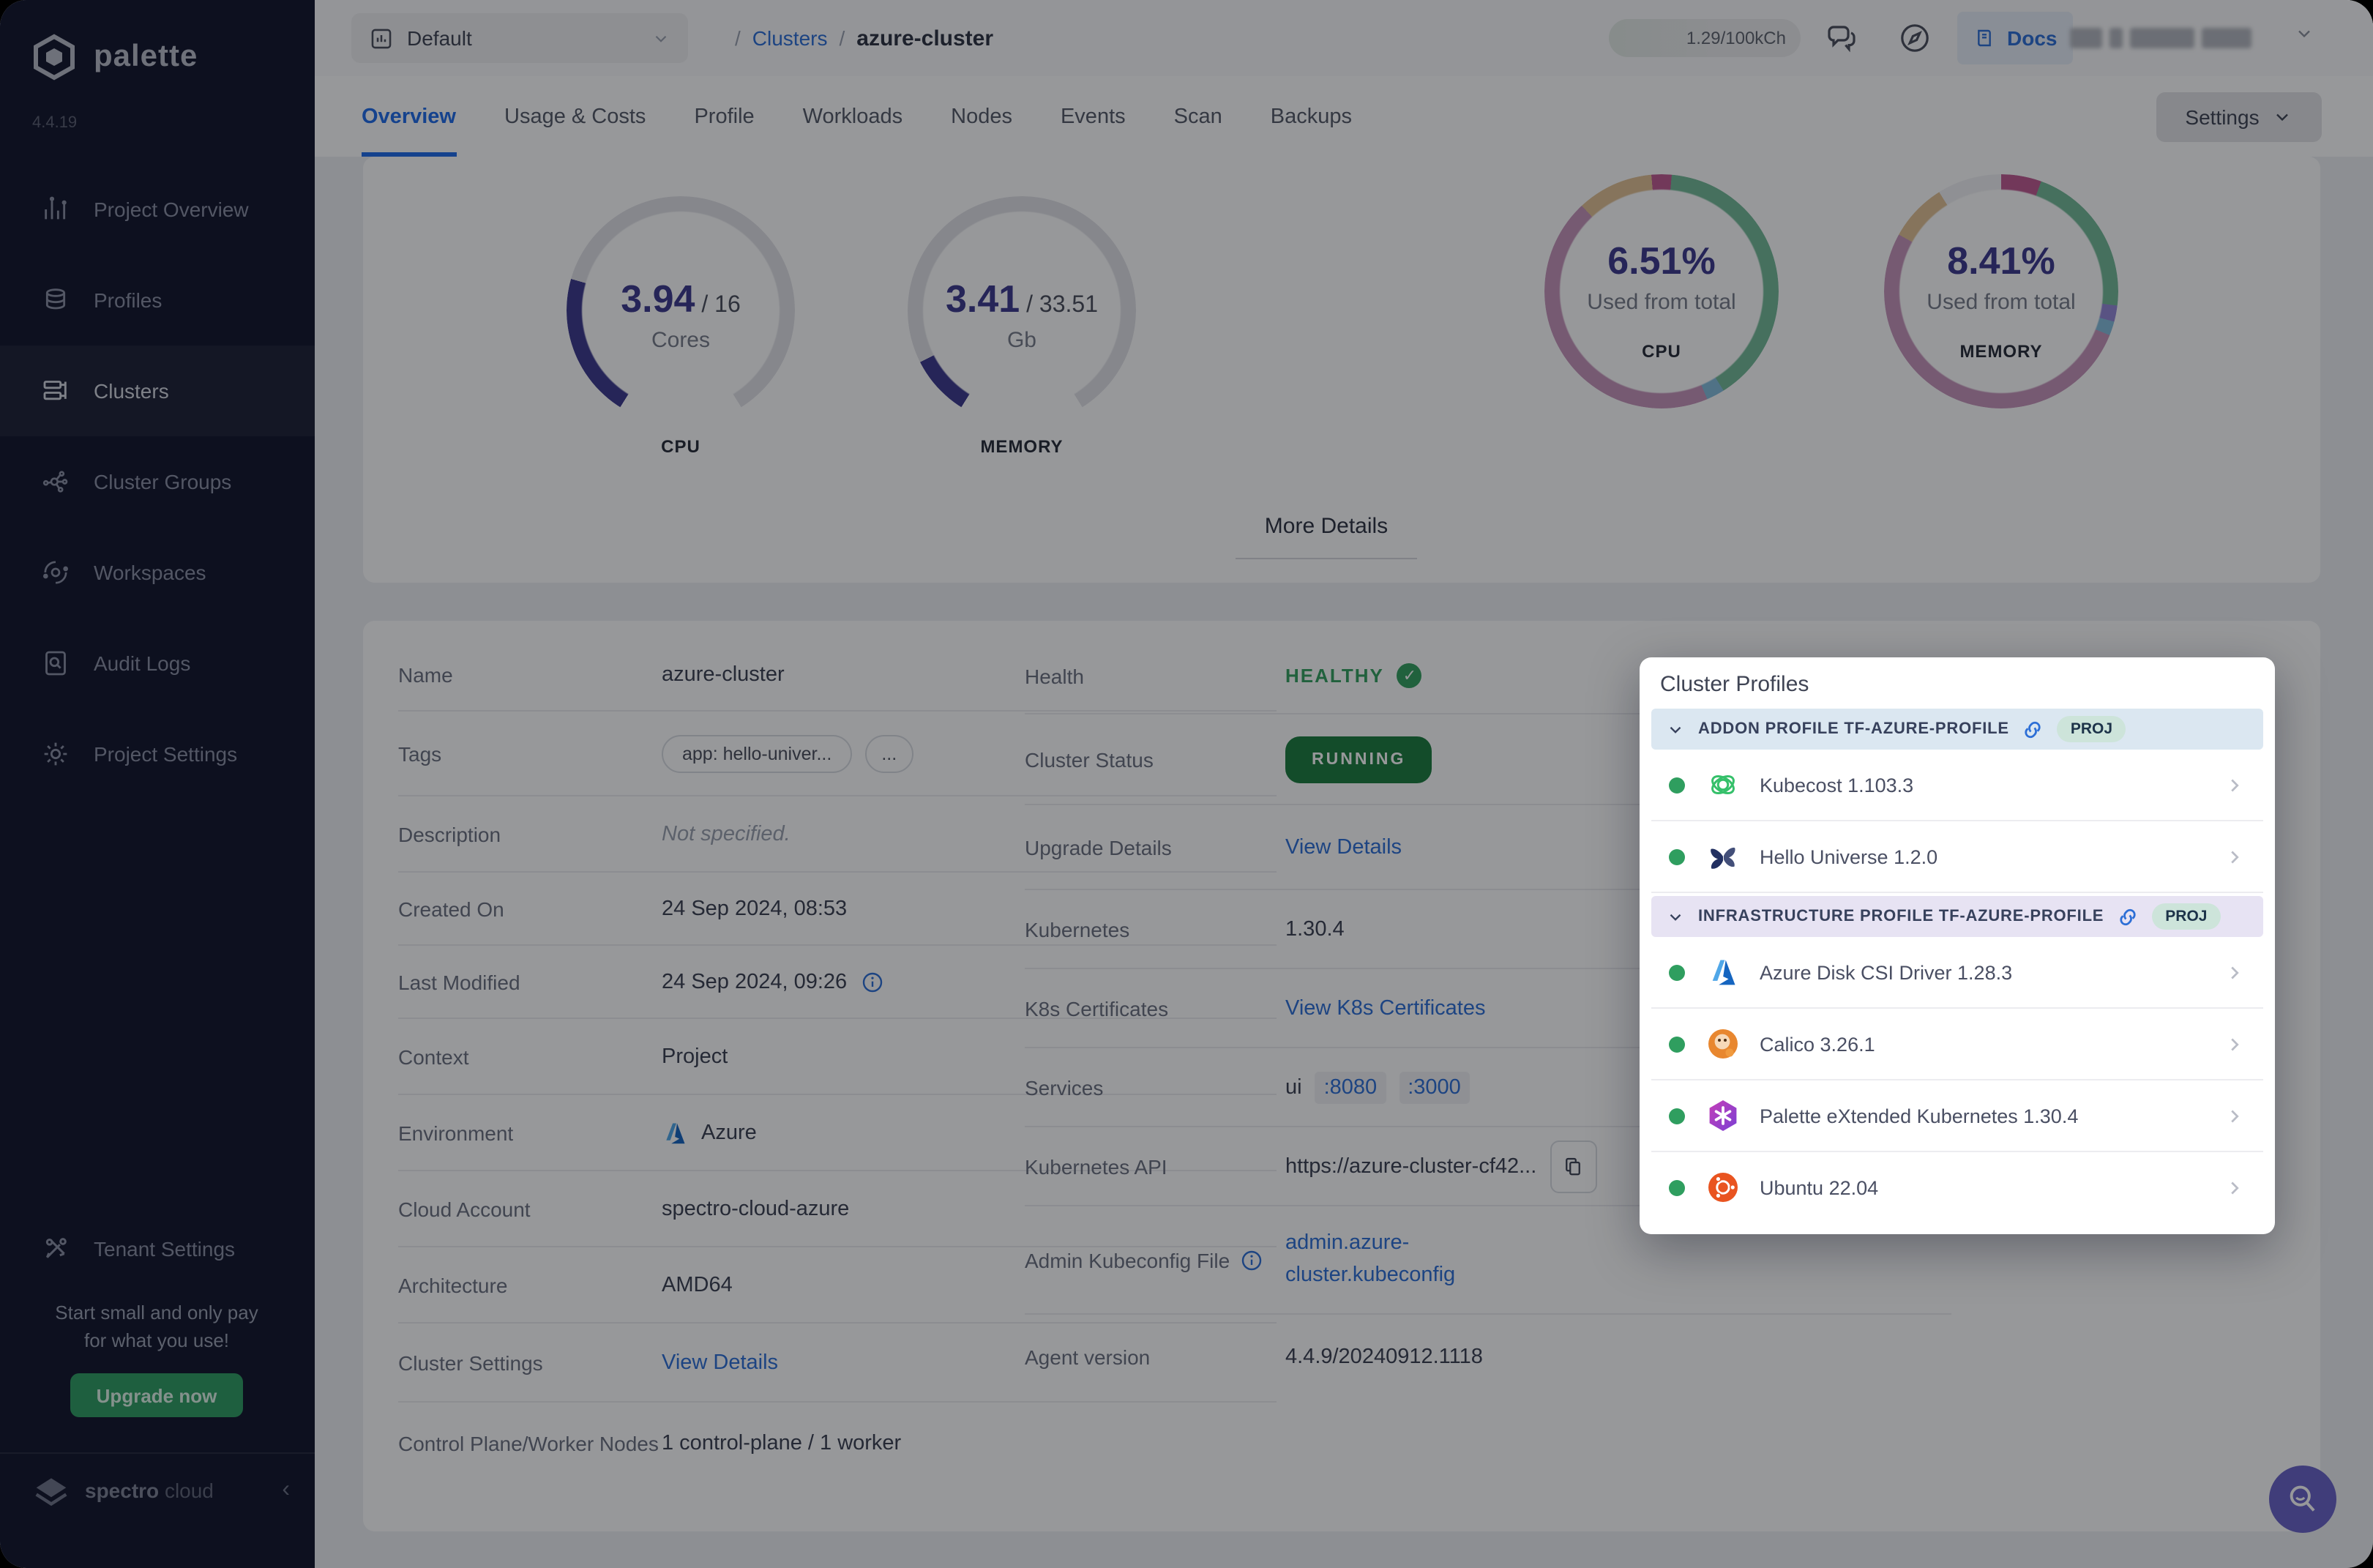  Describe the element at coordinates (1723, 972) in the screenshot. I see `azure-icon` at that location.